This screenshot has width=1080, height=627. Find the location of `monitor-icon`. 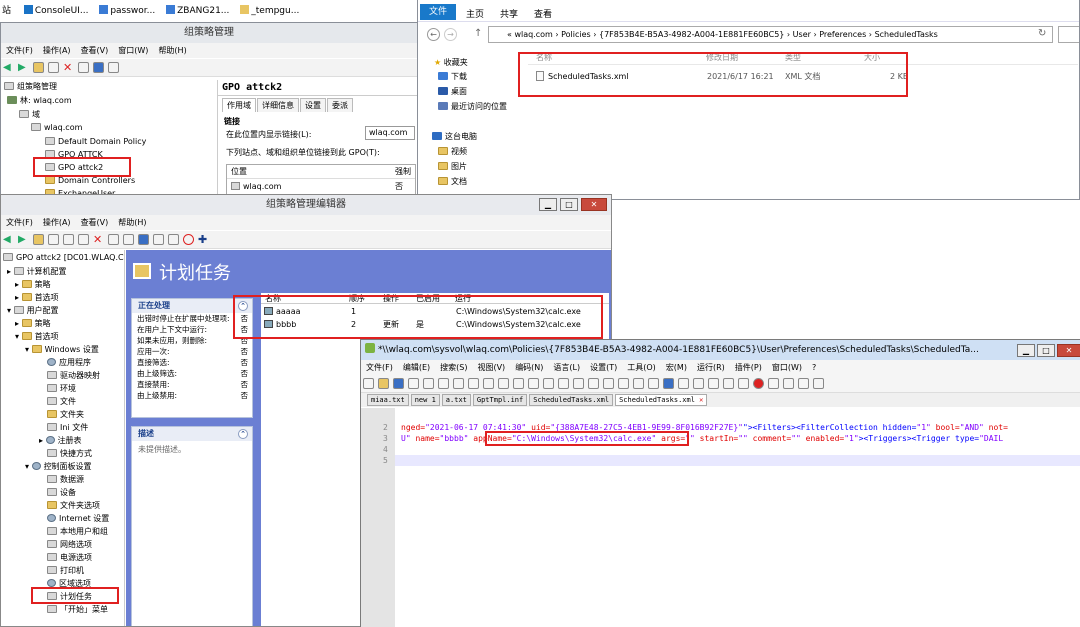

monitor-icon is located at coordinates (743, 383).